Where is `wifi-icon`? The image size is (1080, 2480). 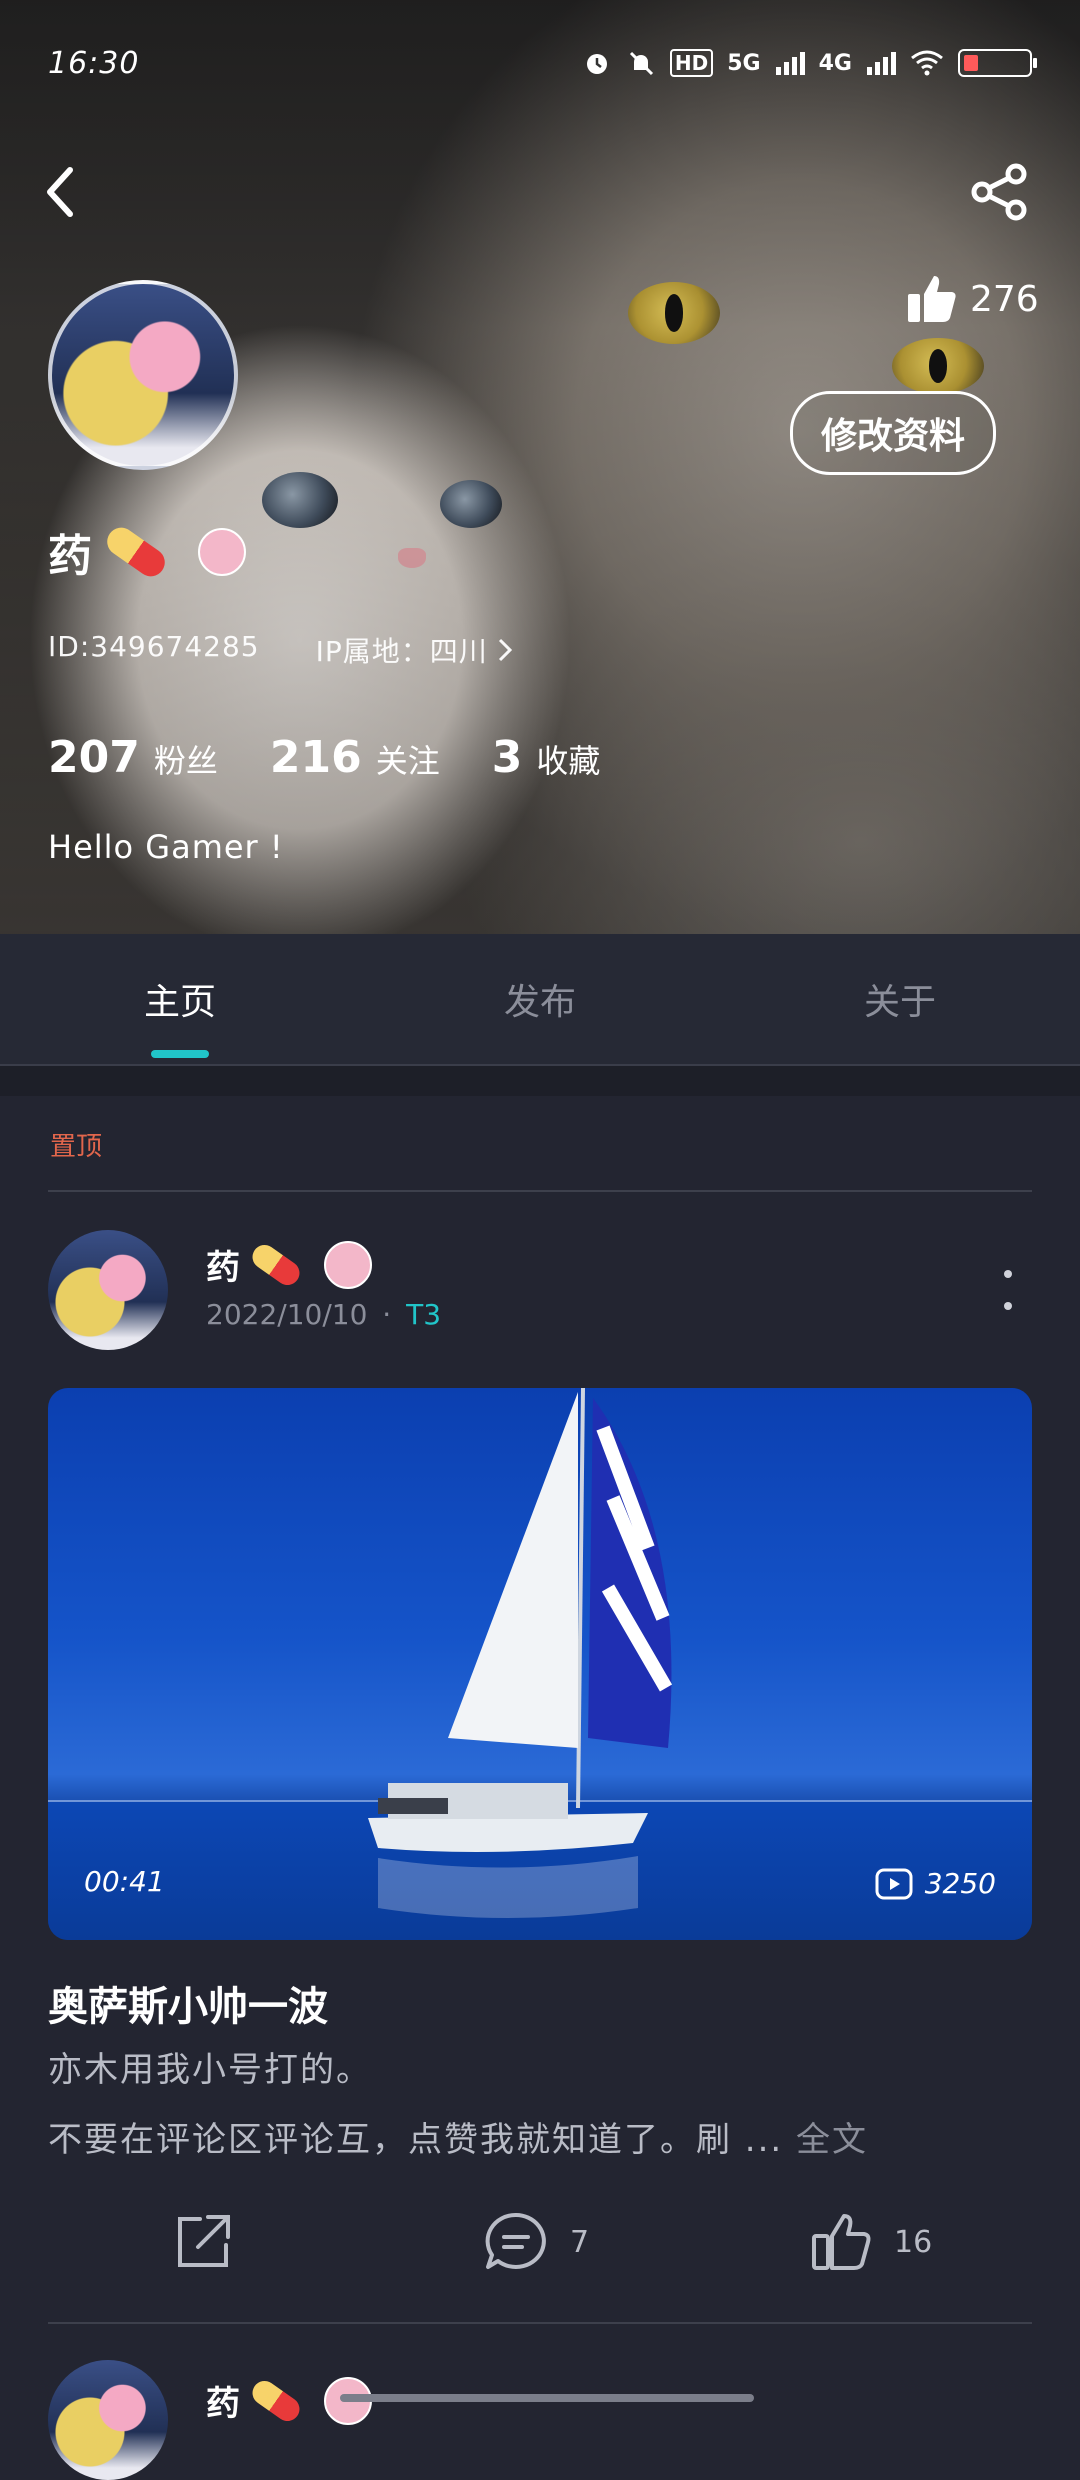 wifi-icon is located at coordinates (927, 63).